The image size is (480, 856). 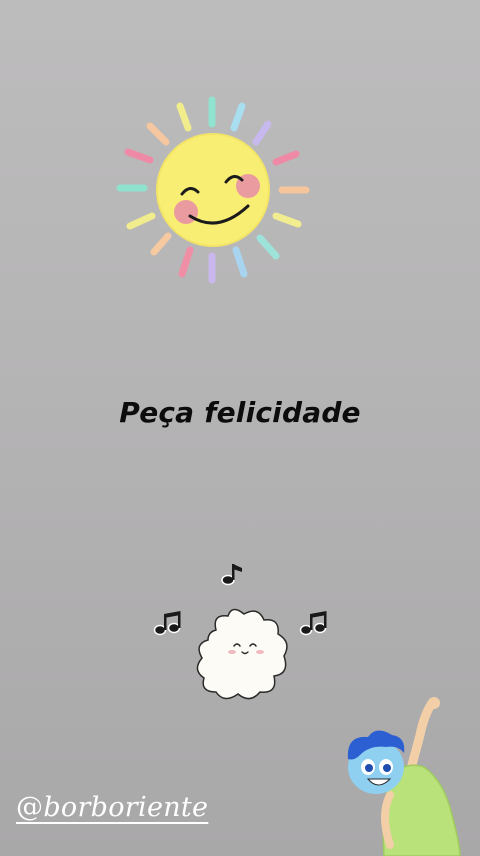 I want to click on sun-sticker, so click(x=215, y=190).